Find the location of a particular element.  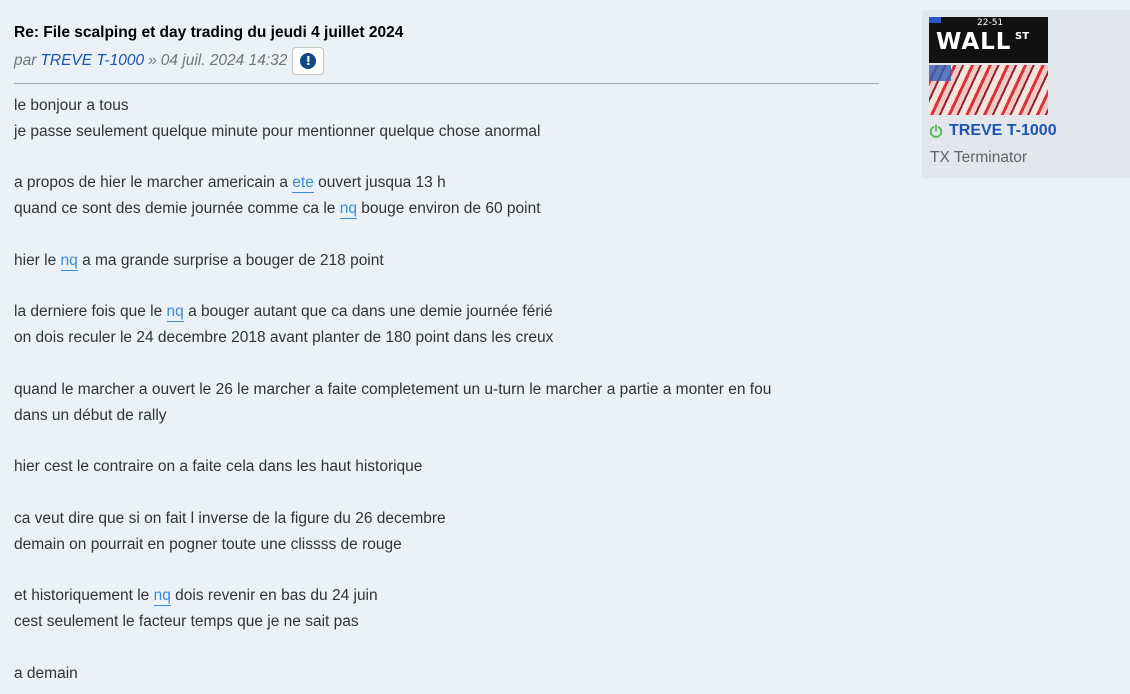

avatar-sign-suffix: ST is located at coordinates (1022, 36).